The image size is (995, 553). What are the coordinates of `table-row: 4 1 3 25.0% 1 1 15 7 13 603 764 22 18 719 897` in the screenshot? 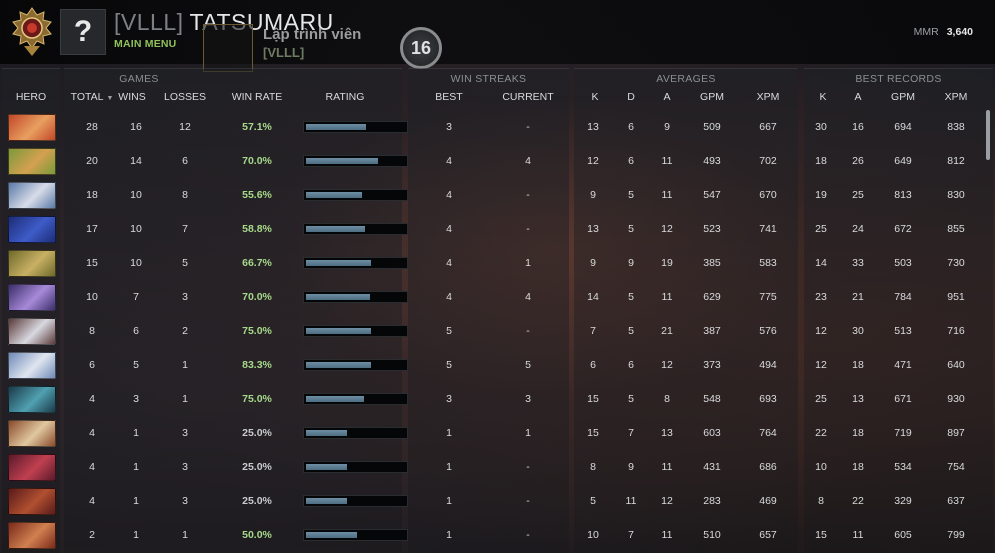 It's located at (497, 433).